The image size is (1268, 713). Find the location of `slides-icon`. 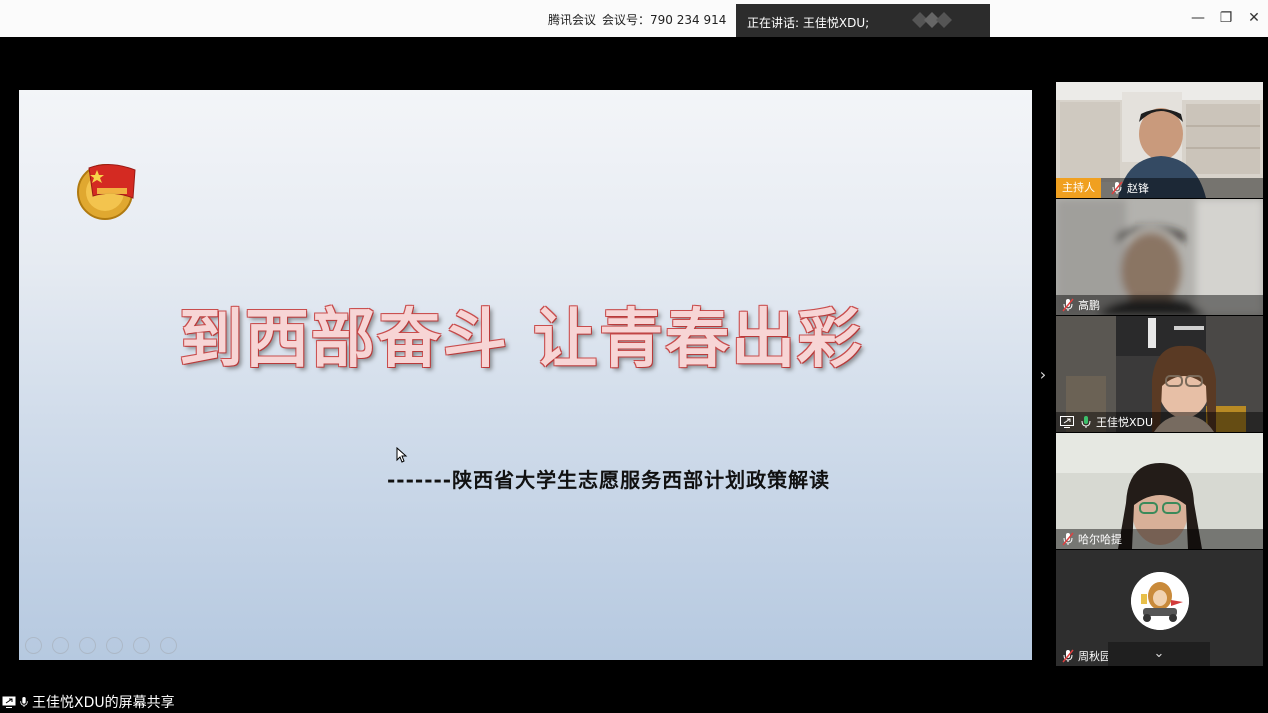

slides-icon is located at coordinates (114, 645).